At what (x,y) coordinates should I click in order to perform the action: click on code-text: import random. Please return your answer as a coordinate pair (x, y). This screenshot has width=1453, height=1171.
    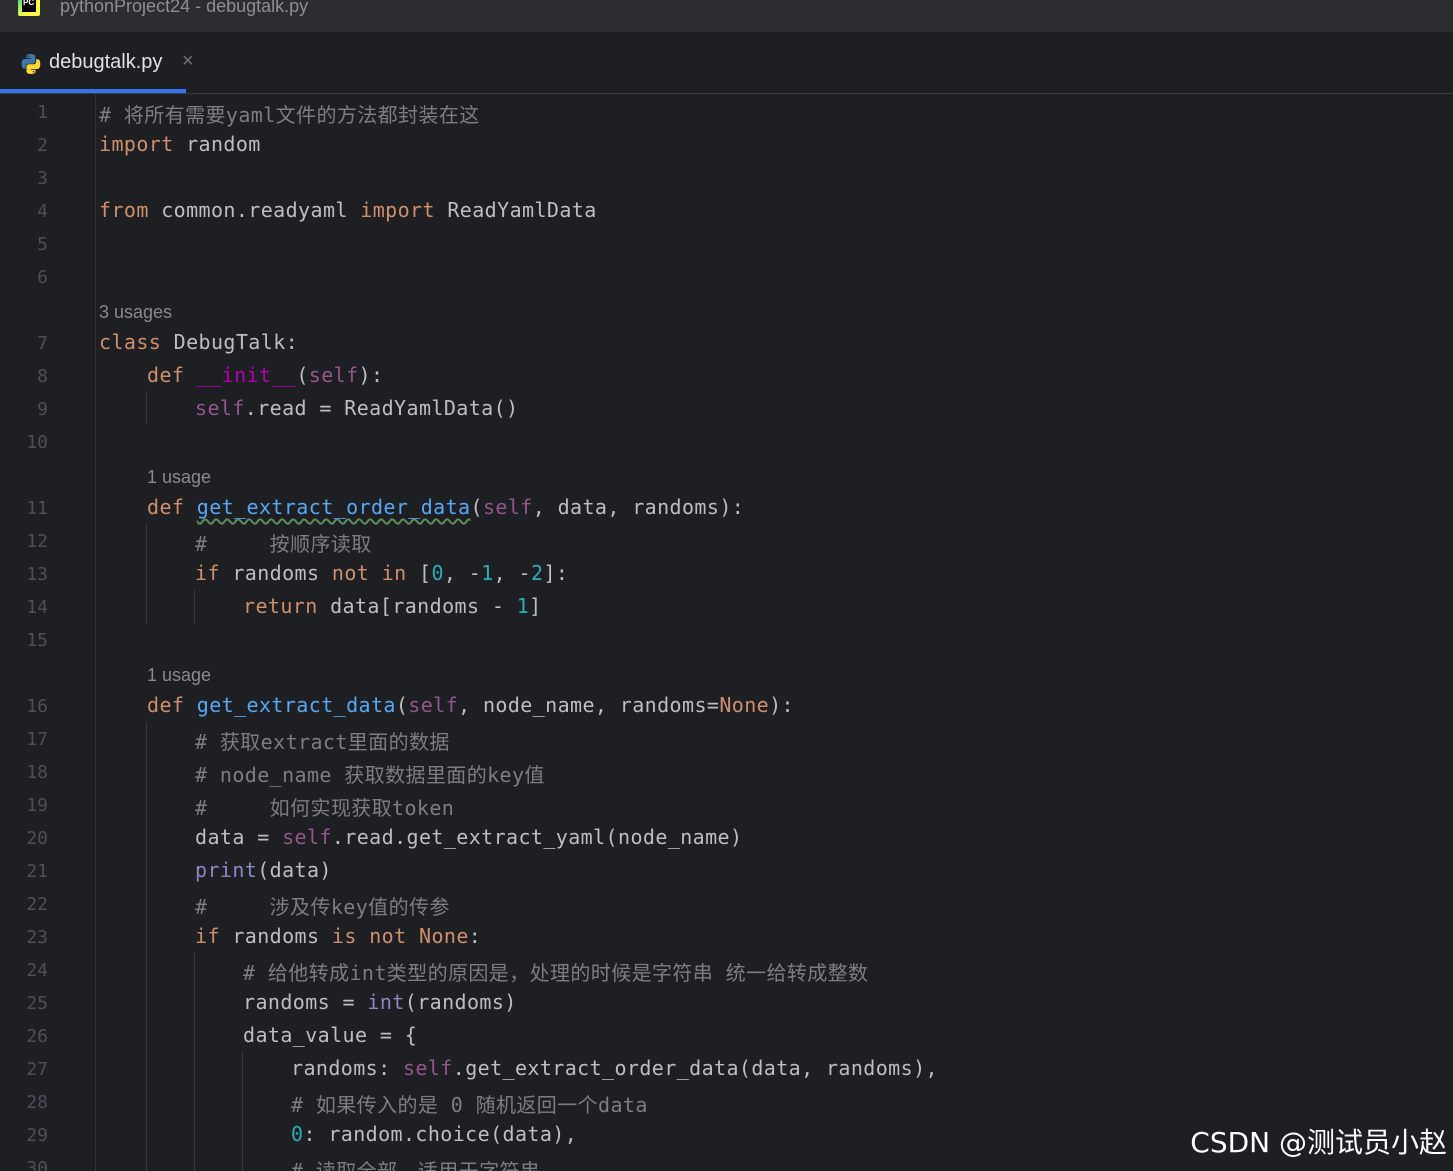
    Looking at the image, I should click on (180, 144).